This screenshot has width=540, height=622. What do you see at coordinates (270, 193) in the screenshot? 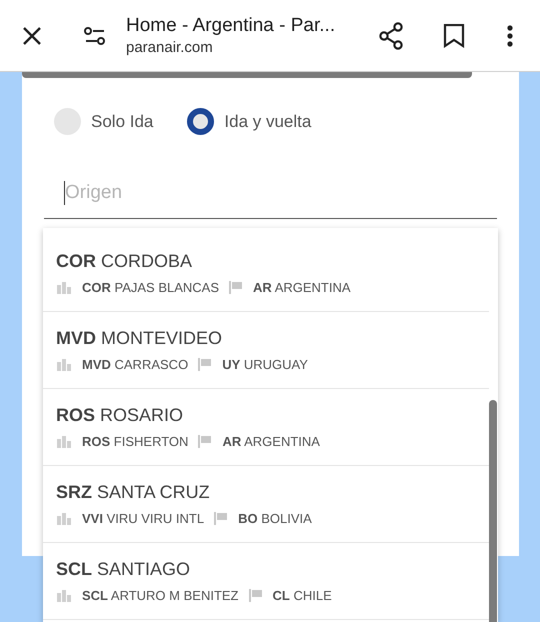
I see `origin-field: Origen` at bounding box center [270, 193].